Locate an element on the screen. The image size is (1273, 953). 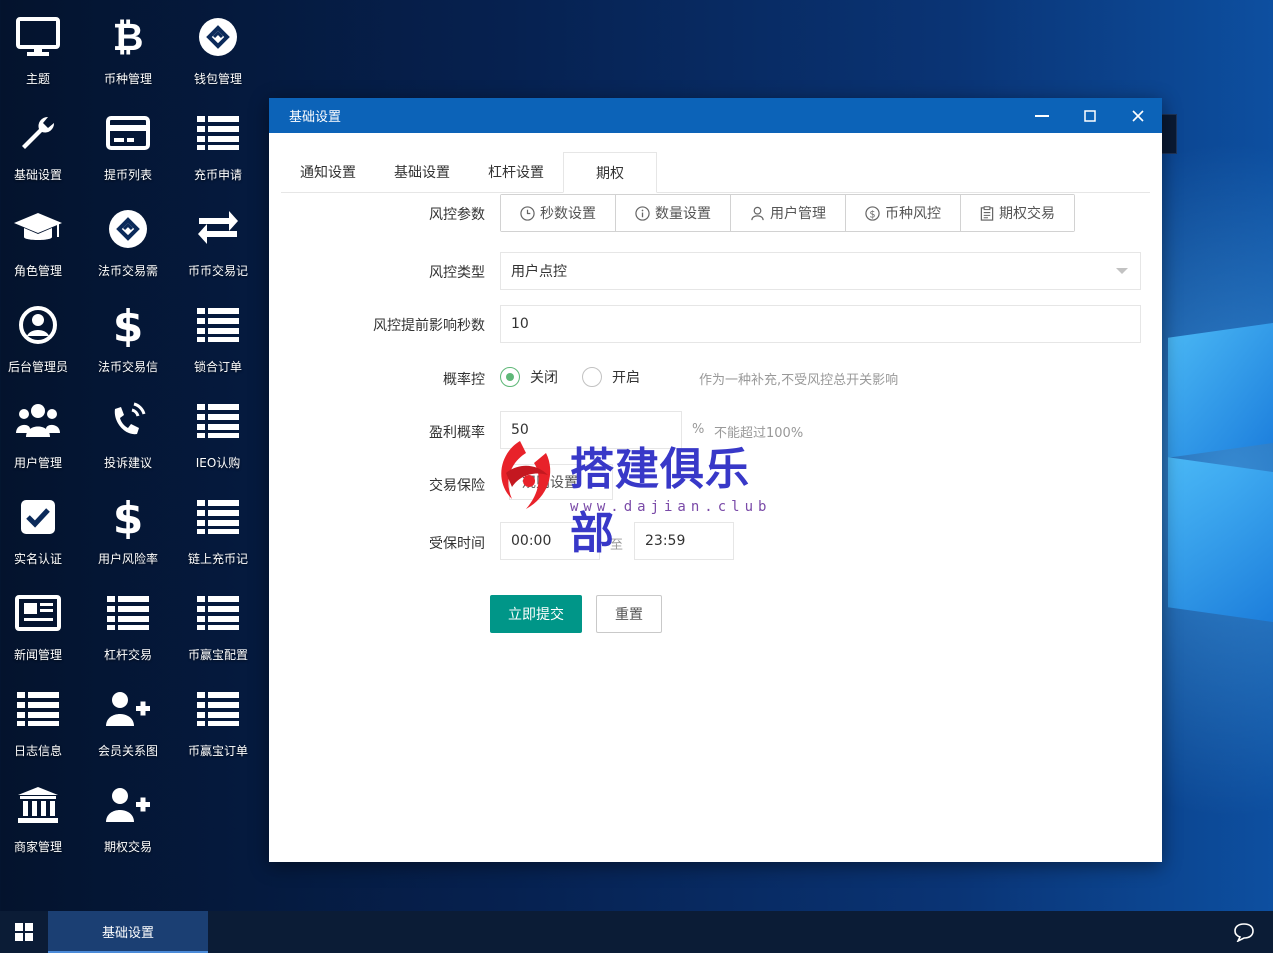
desktop-icon-label: 杠杆交易 is located at coordinates (127, 655).